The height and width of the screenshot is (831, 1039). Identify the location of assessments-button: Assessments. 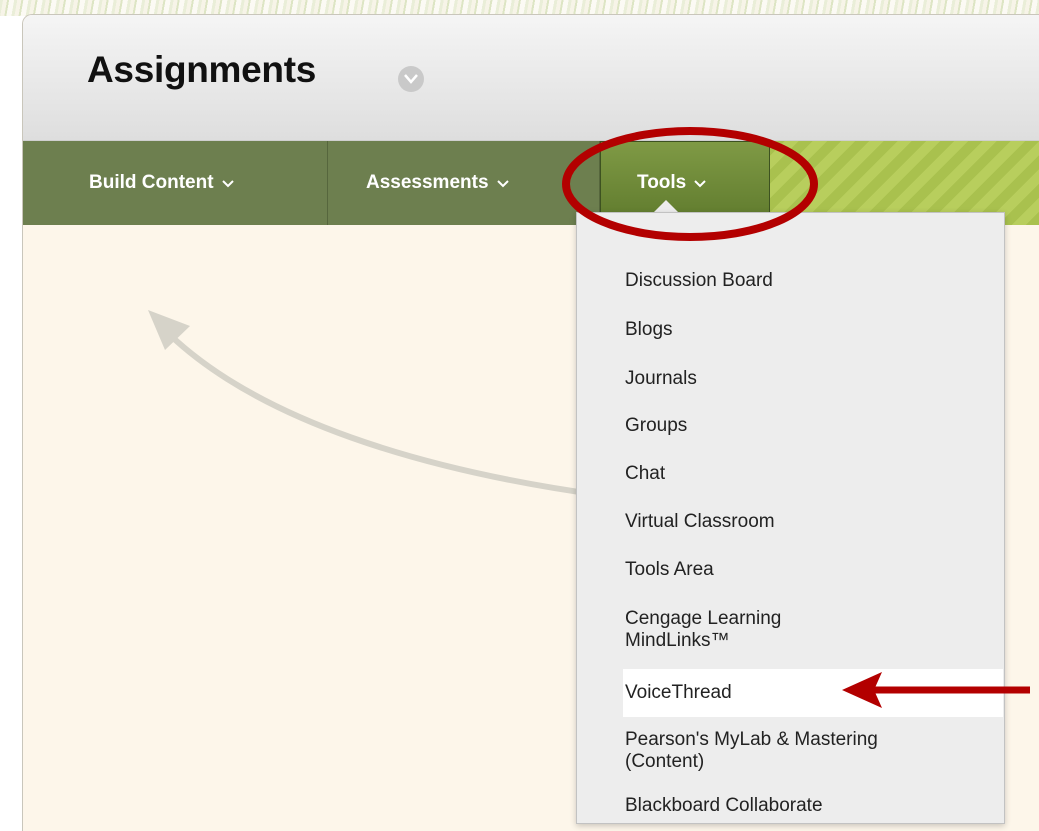
(464, 183).